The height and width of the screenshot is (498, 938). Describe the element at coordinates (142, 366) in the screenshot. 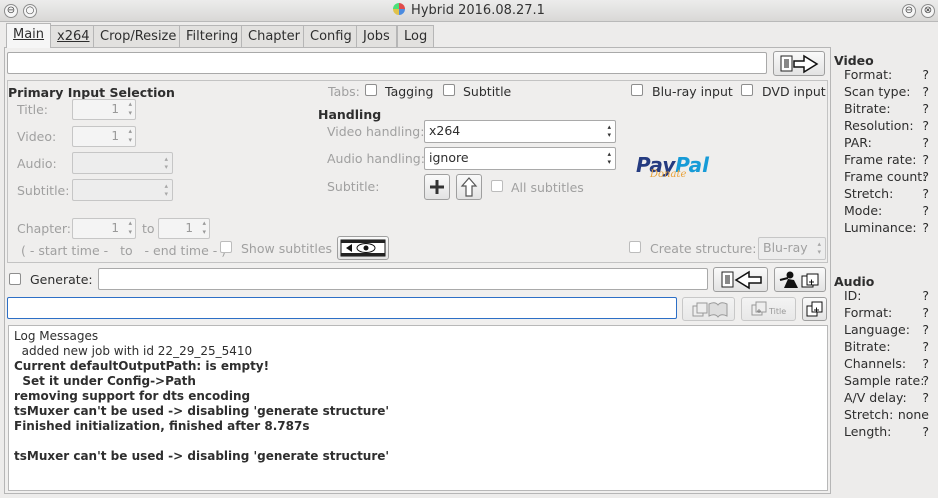

I see `log-line: Current defaultOutputPath: is empty!` at that location.